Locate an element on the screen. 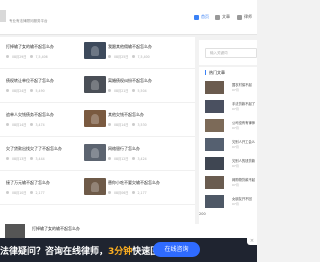 The image size is (320, 262). home-icon is located at coordinates (196, 17).